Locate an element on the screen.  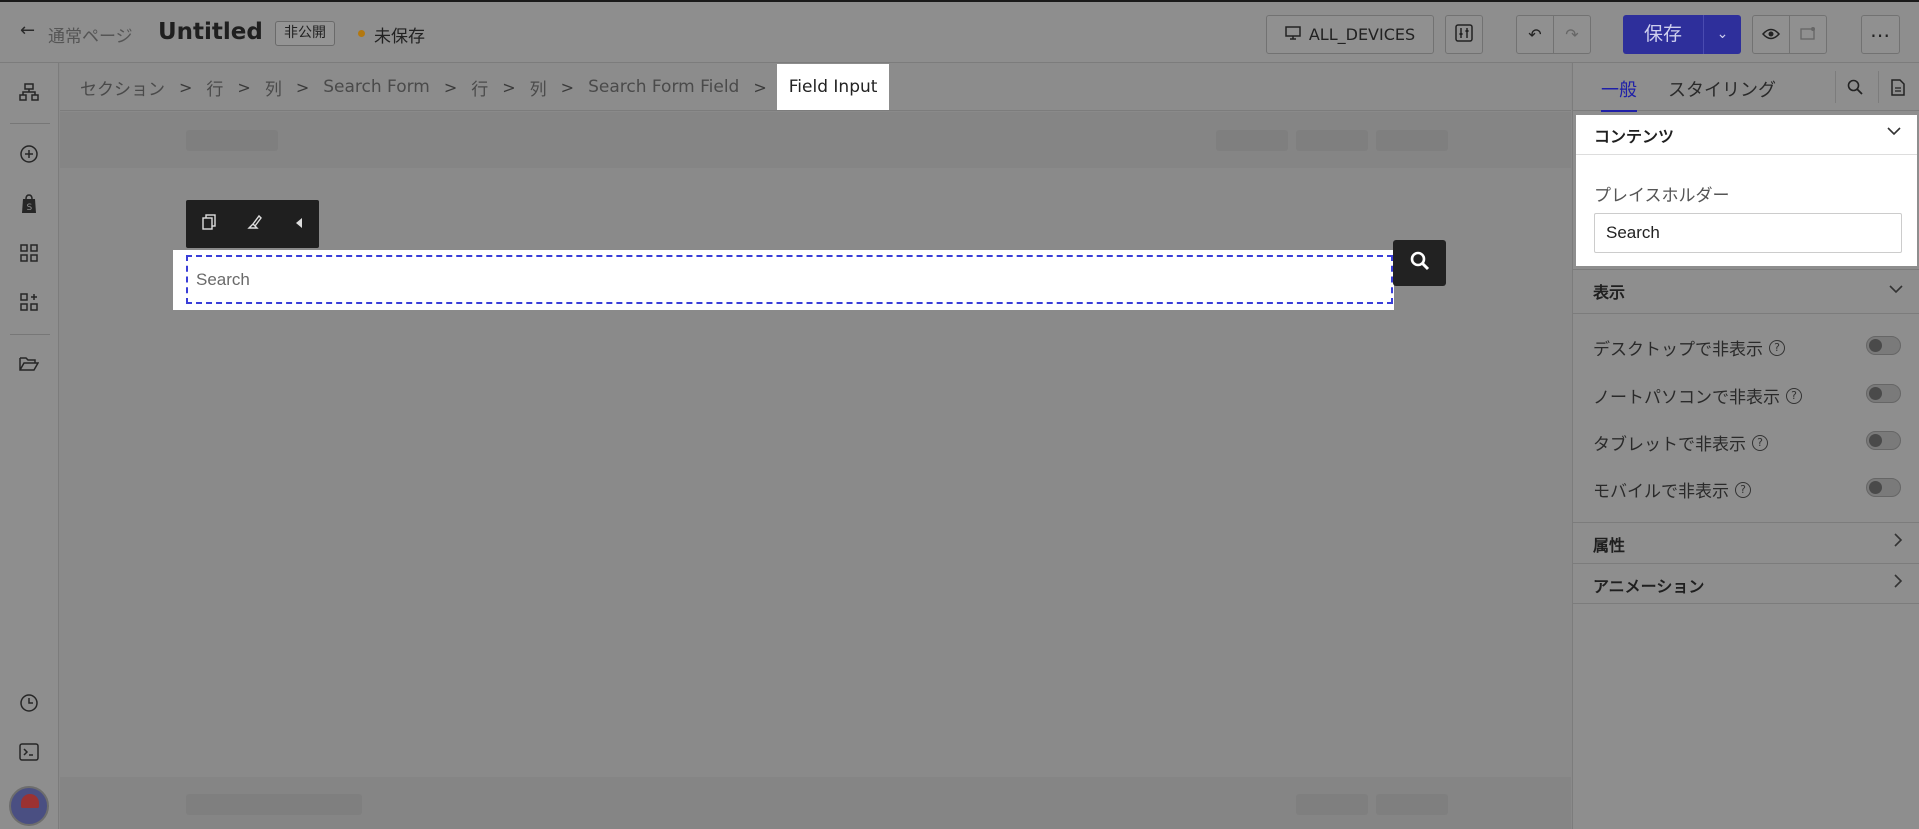
device-selector-button: ALL_DEVICES is located at coordinates (1350, 34).